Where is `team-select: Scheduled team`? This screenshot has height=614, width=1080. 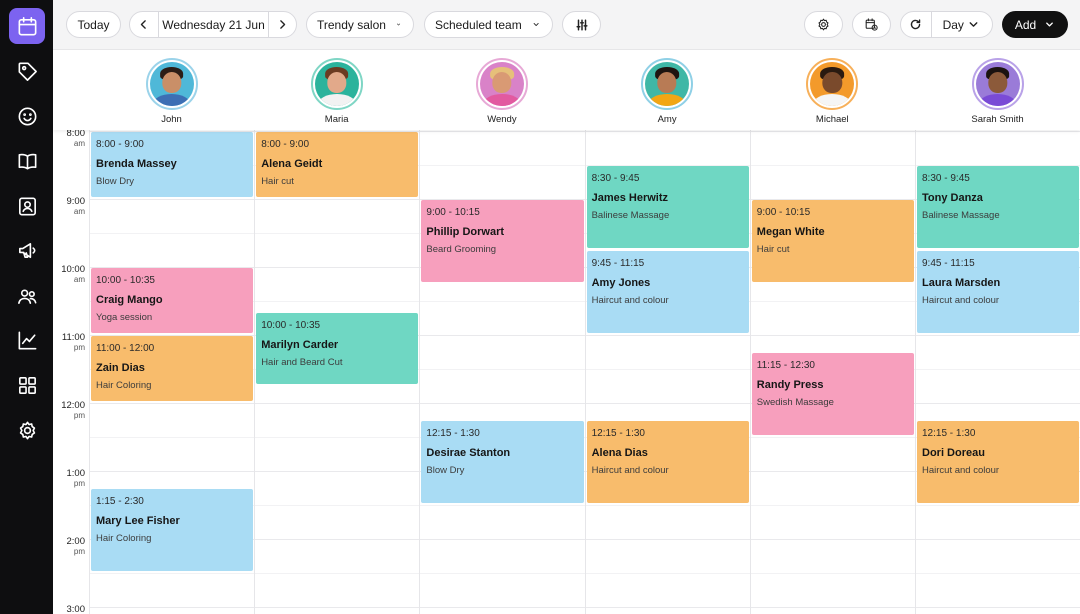 team-select: Scheduled team is located at coordinates (488, 24).